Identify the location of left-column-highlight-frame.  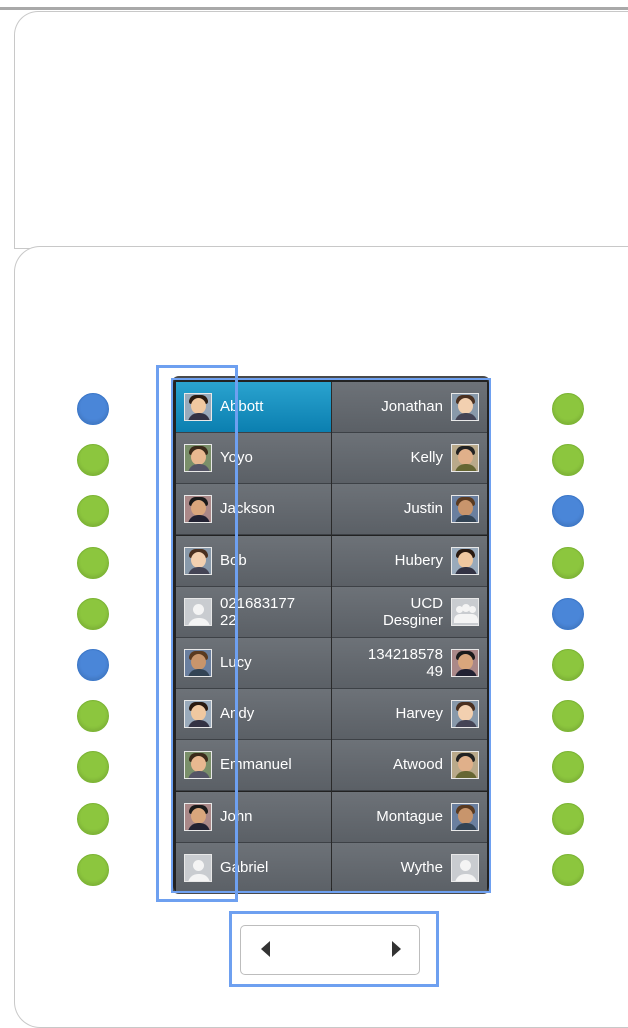
(197, 633).